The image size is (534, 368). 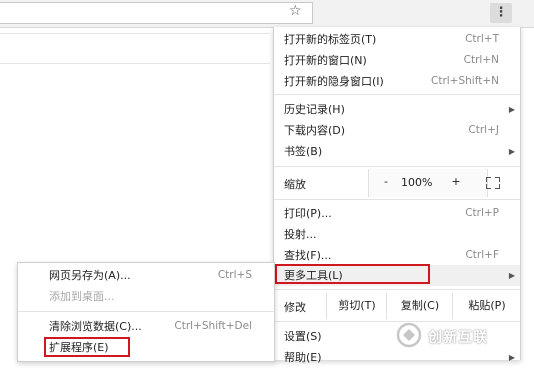 I want to click on fullscreen-icon, so click(x=493, y=183).